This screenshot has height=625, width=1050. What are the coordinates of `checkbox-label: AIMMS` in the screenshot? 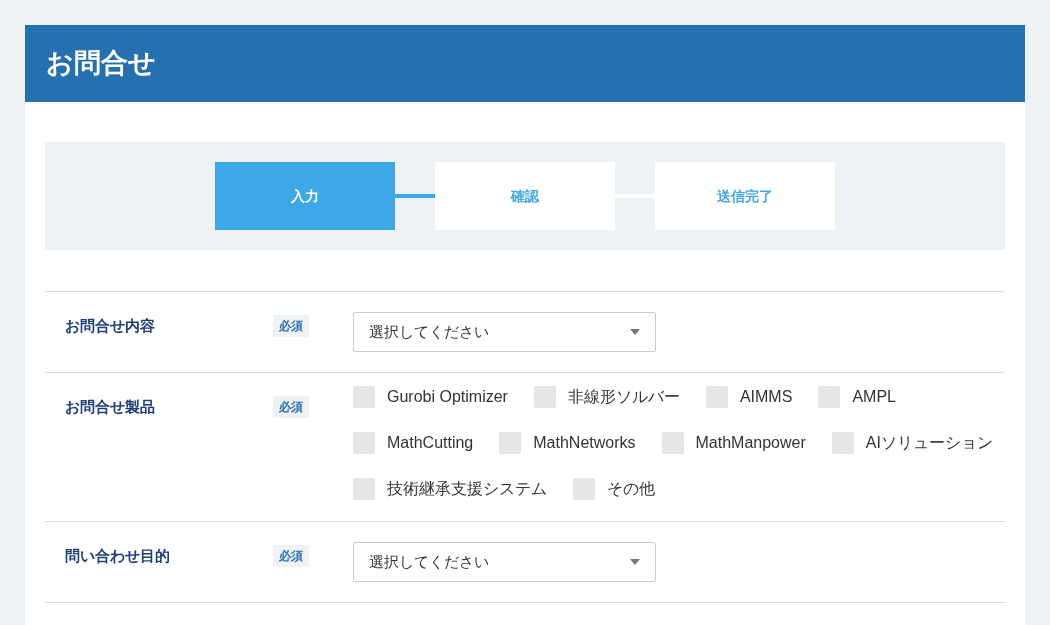 It's located at (766, 397).